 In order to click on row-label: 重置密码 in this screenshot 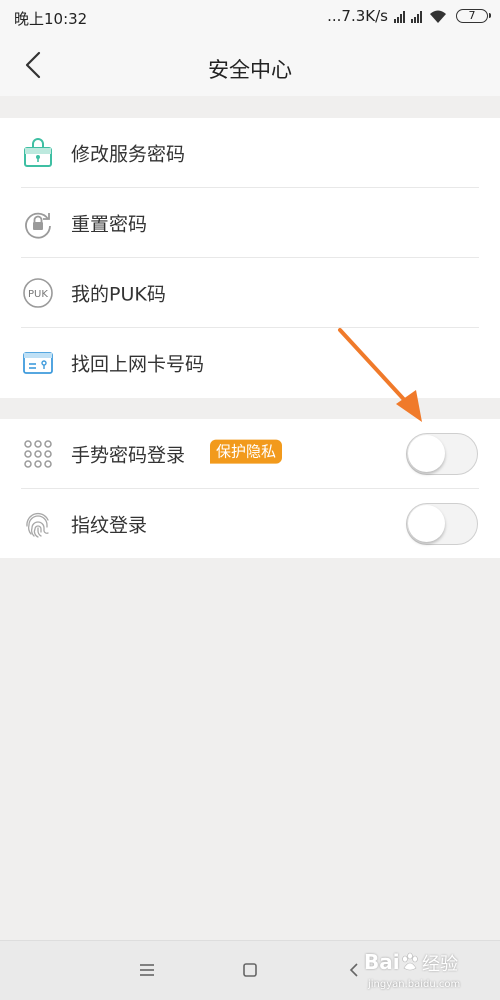, I will do `click(109, 224)`.